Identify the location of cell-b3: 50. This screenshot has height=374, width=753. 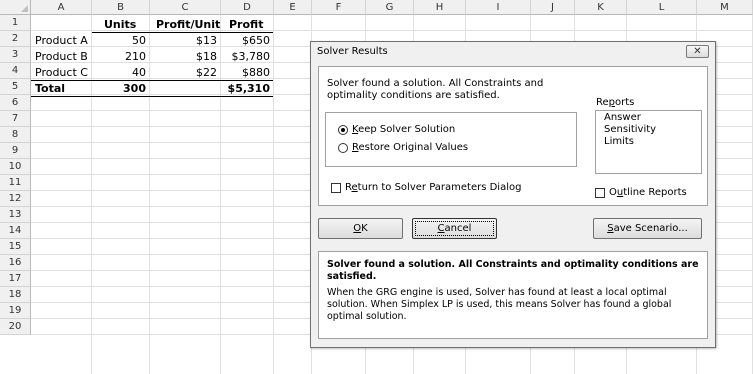
(119, 40).